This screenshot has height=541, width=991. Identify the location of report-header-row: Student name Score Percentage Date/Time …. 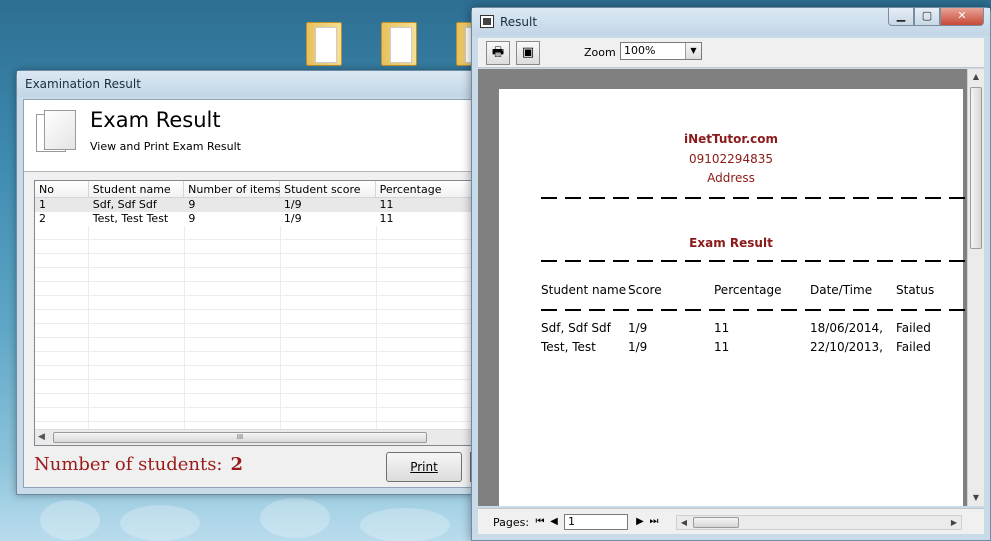
(753, 291).